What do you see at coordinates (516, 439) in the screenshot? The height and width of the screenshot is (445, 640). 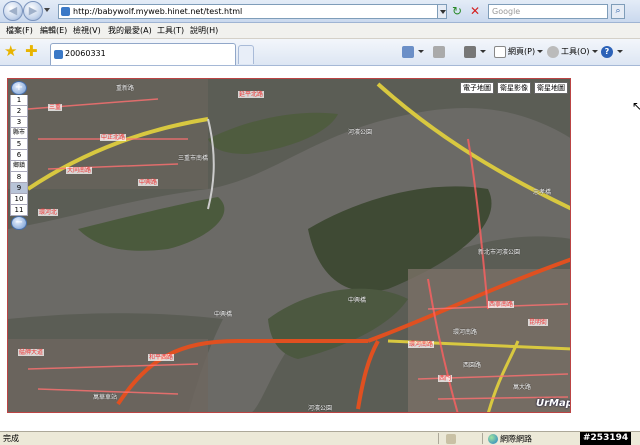 I see `zone-label: 網際網路` at bounding box center [516, 439].